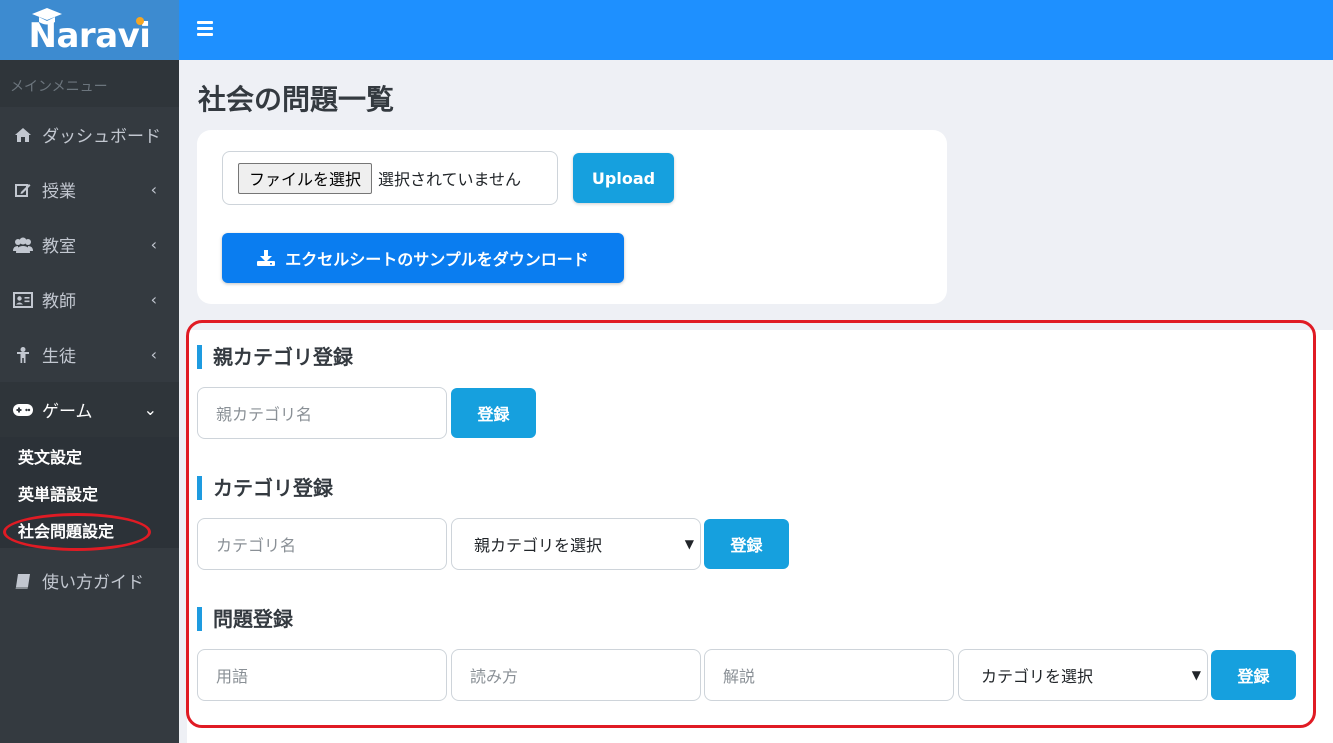 This screenshot has width=1333, height=743. What do you see at coordinates (89, 36) in the screenshot?
I see `brand-name: Naravi` at bounding box center [89, 36].